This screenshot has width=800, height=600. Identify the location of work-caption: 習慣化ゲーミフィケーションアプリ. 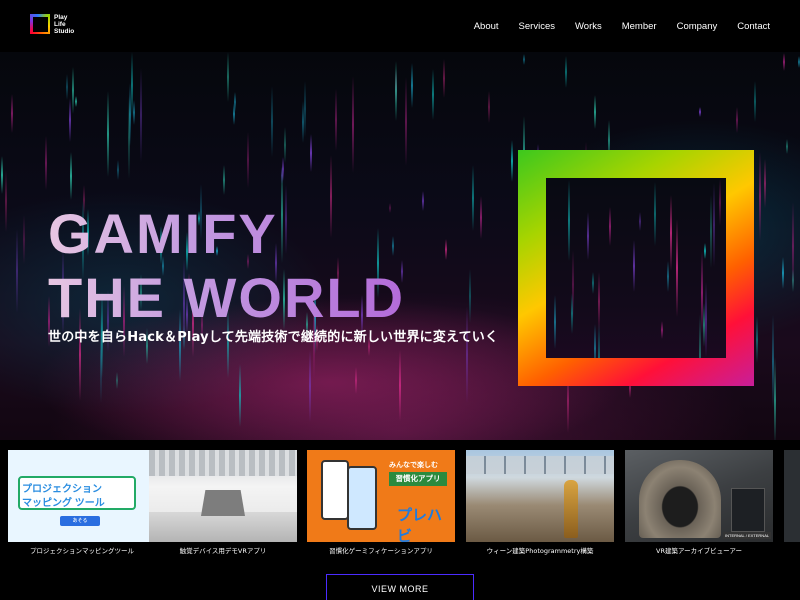
(381, 551).